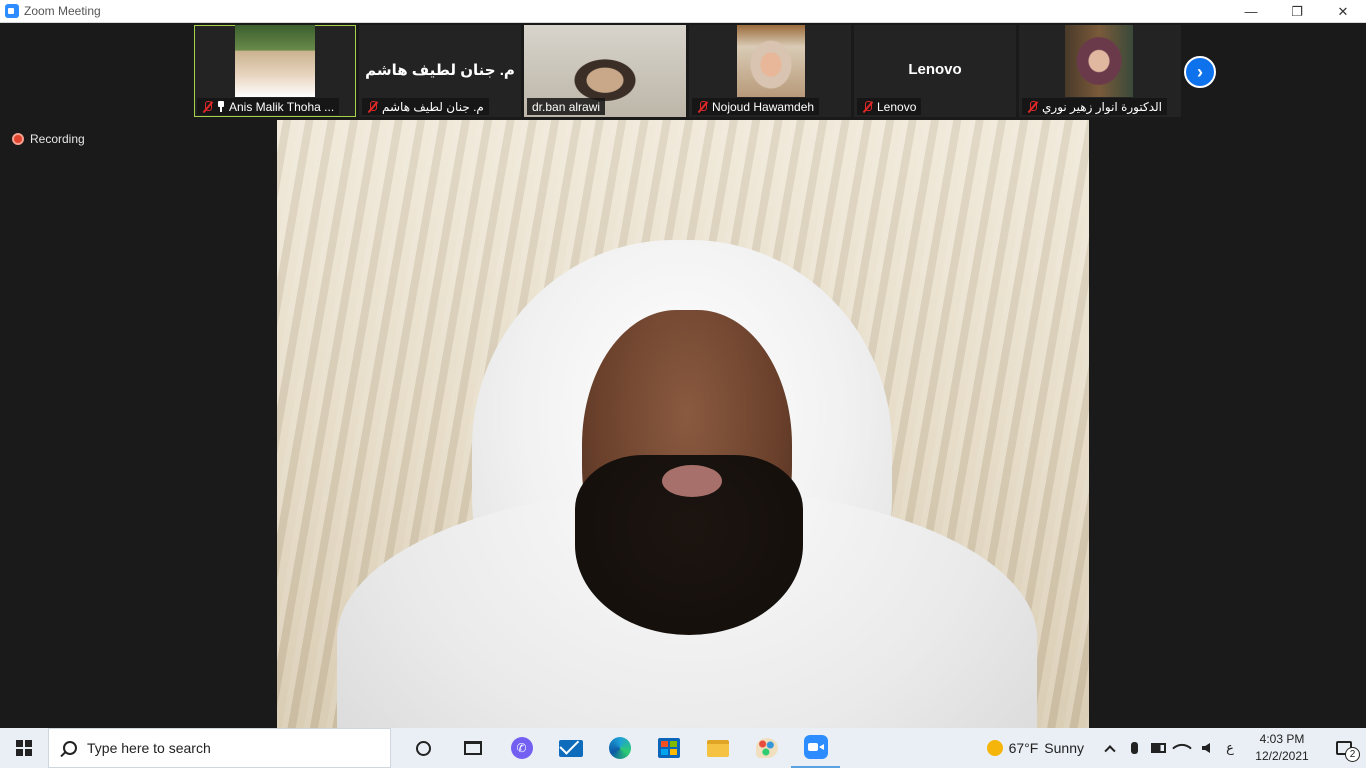  I want to click on participant-name: dr.ban alrawi, so click(566, 106).